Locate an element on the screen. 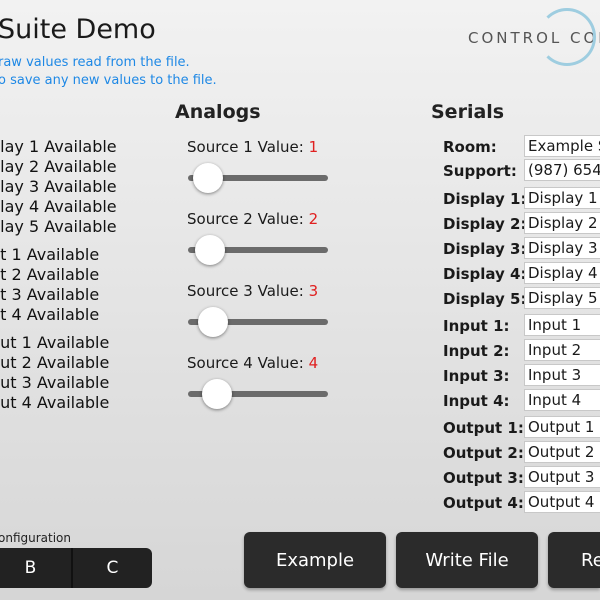 The height and width of the screenshot is (600, 600). output-4-field: Output 4 is located at coordinates (562, 502).